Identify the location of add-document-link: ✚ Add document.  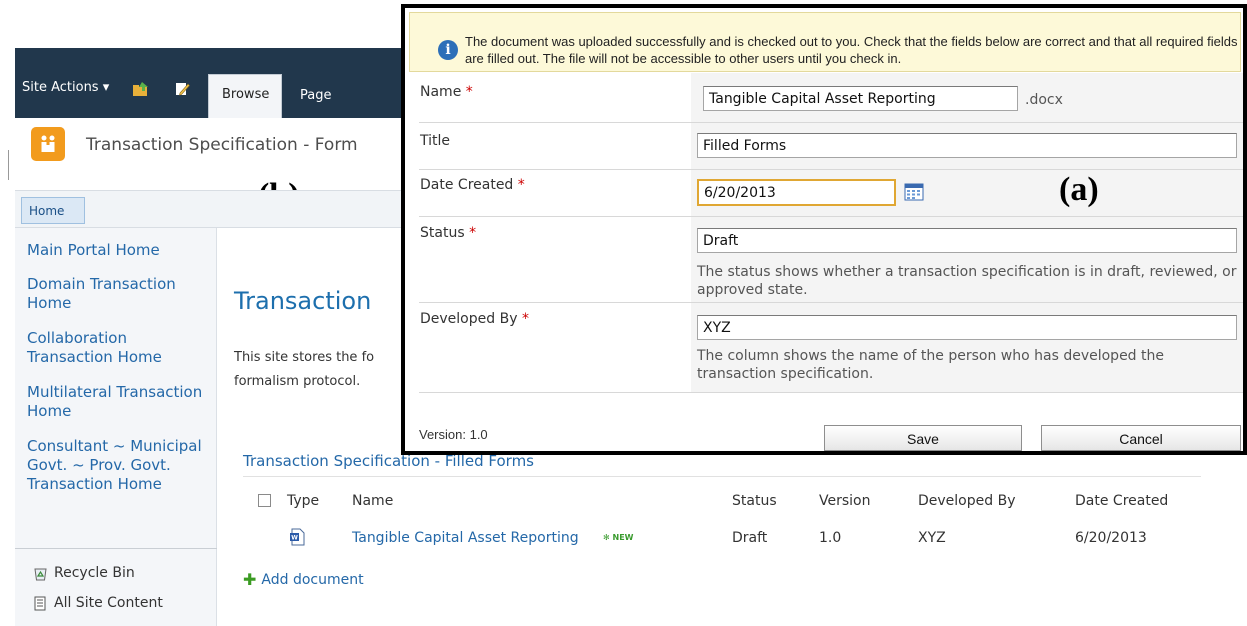
(303, 579).